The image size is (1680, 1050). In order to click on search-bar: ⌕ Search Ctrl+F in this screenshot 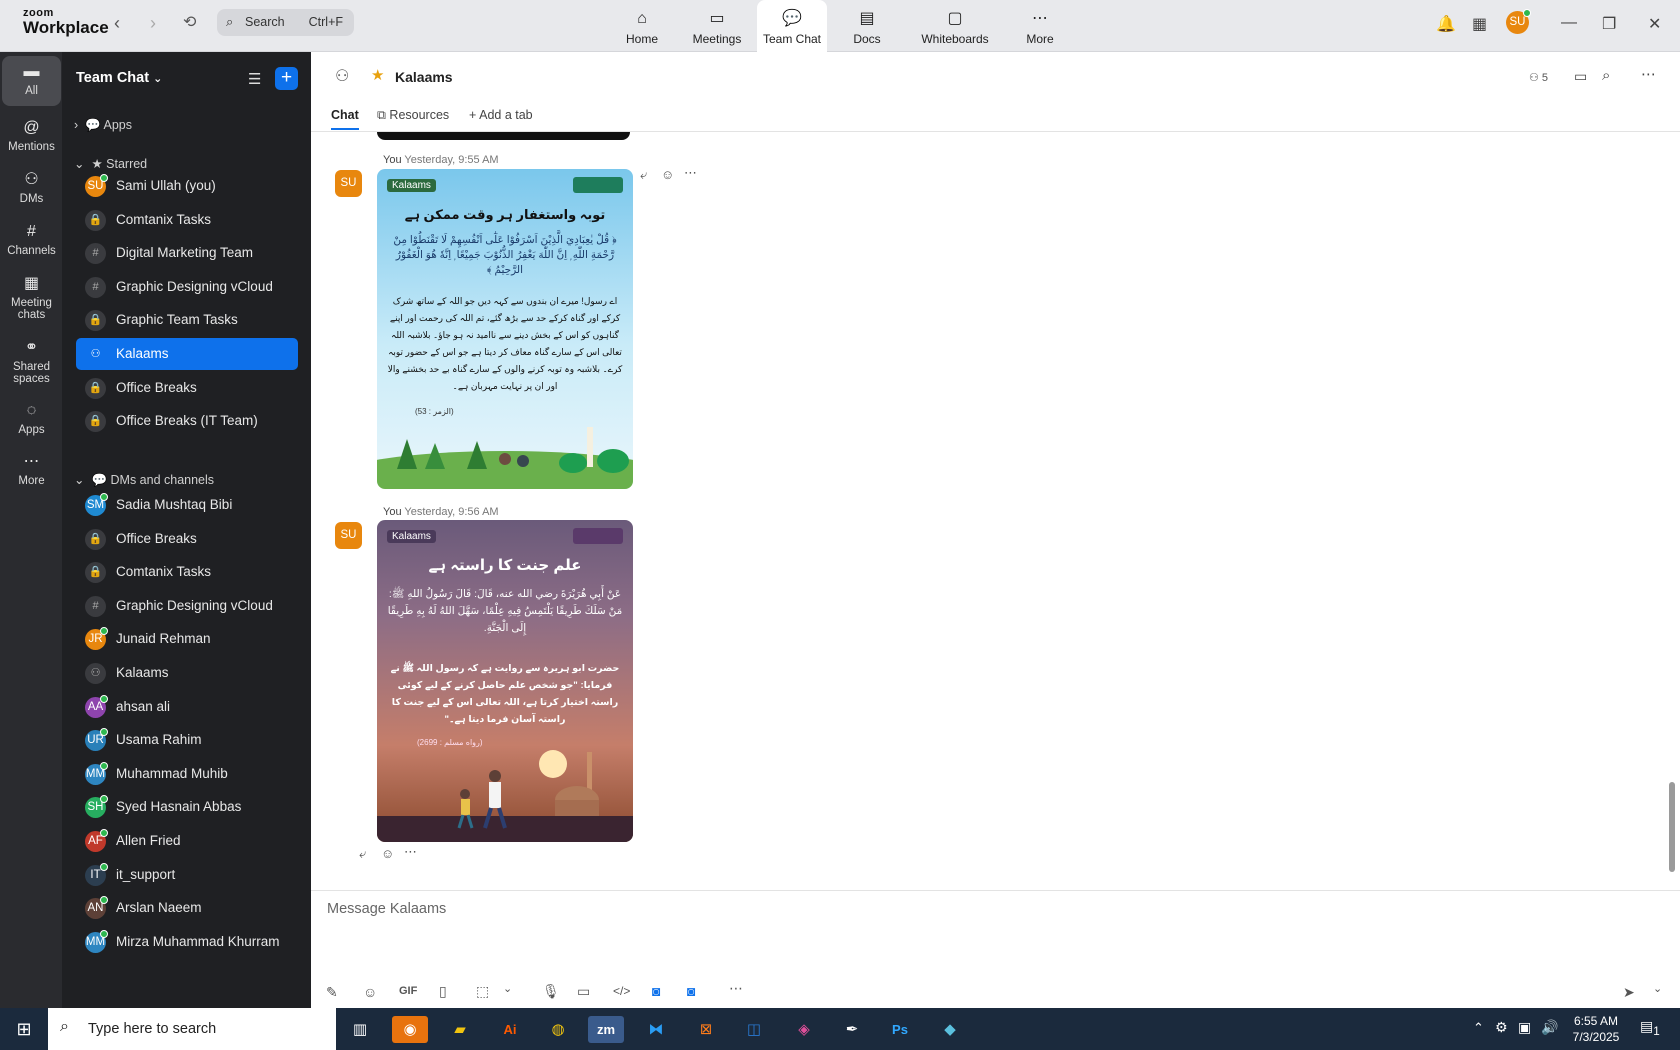, I will do `click(285, 22)`.